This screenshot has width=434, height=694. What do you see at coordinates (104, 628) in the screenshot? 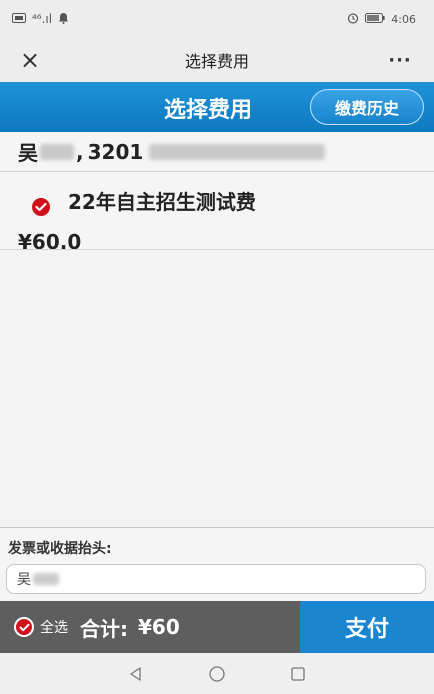
I see `total-label: 合计:` at bounding box center [104, 628].